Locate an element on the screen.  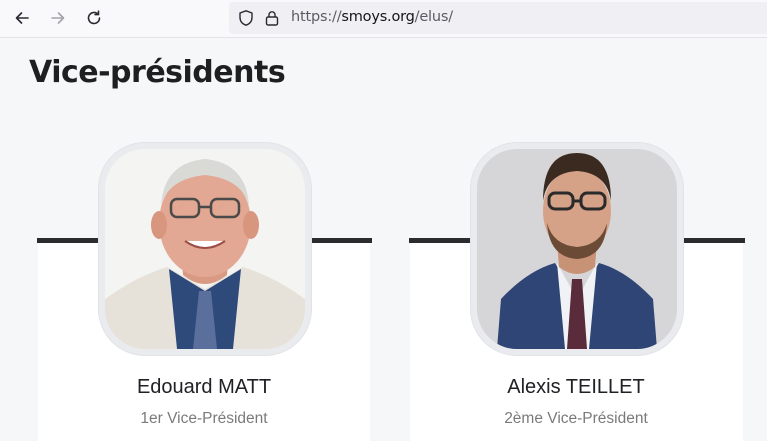
person-name: Edouard MATT is located at coordinates (204, 387).